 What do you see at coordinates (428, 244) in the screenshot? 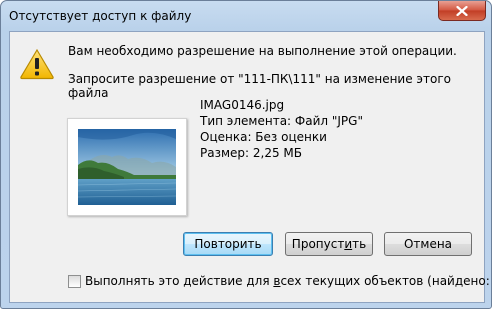
I see `cancel-button: Отмена` at bounding box center [428, 244].